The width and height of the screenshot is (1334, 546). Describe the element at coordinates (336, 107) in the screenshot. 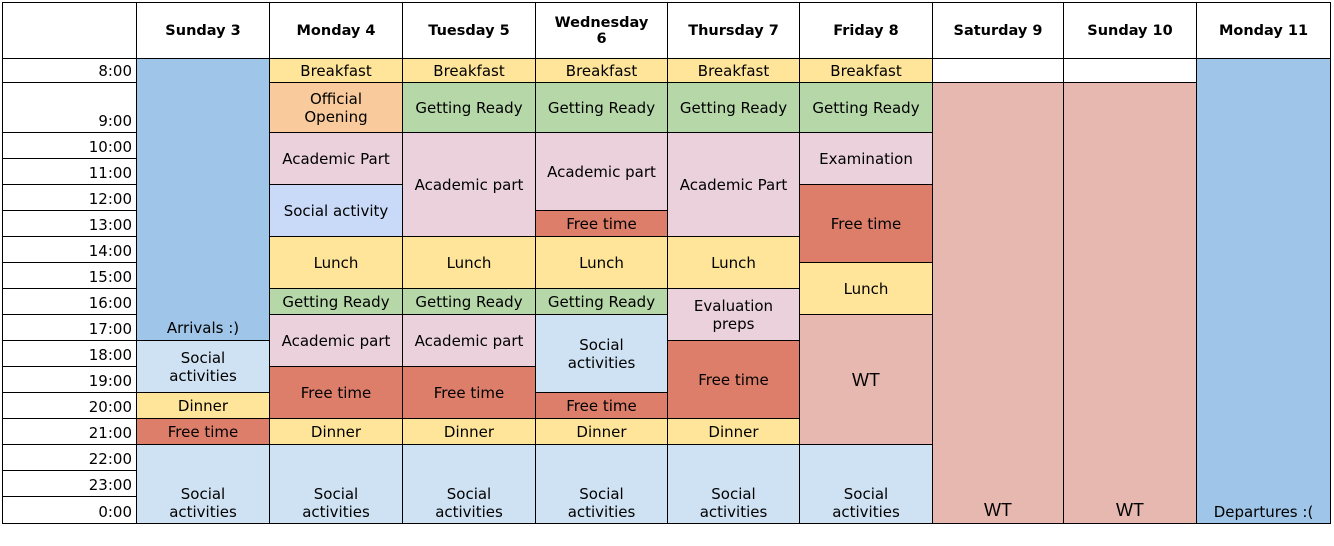

I see `event-official-opening: Official Opening` at that location.